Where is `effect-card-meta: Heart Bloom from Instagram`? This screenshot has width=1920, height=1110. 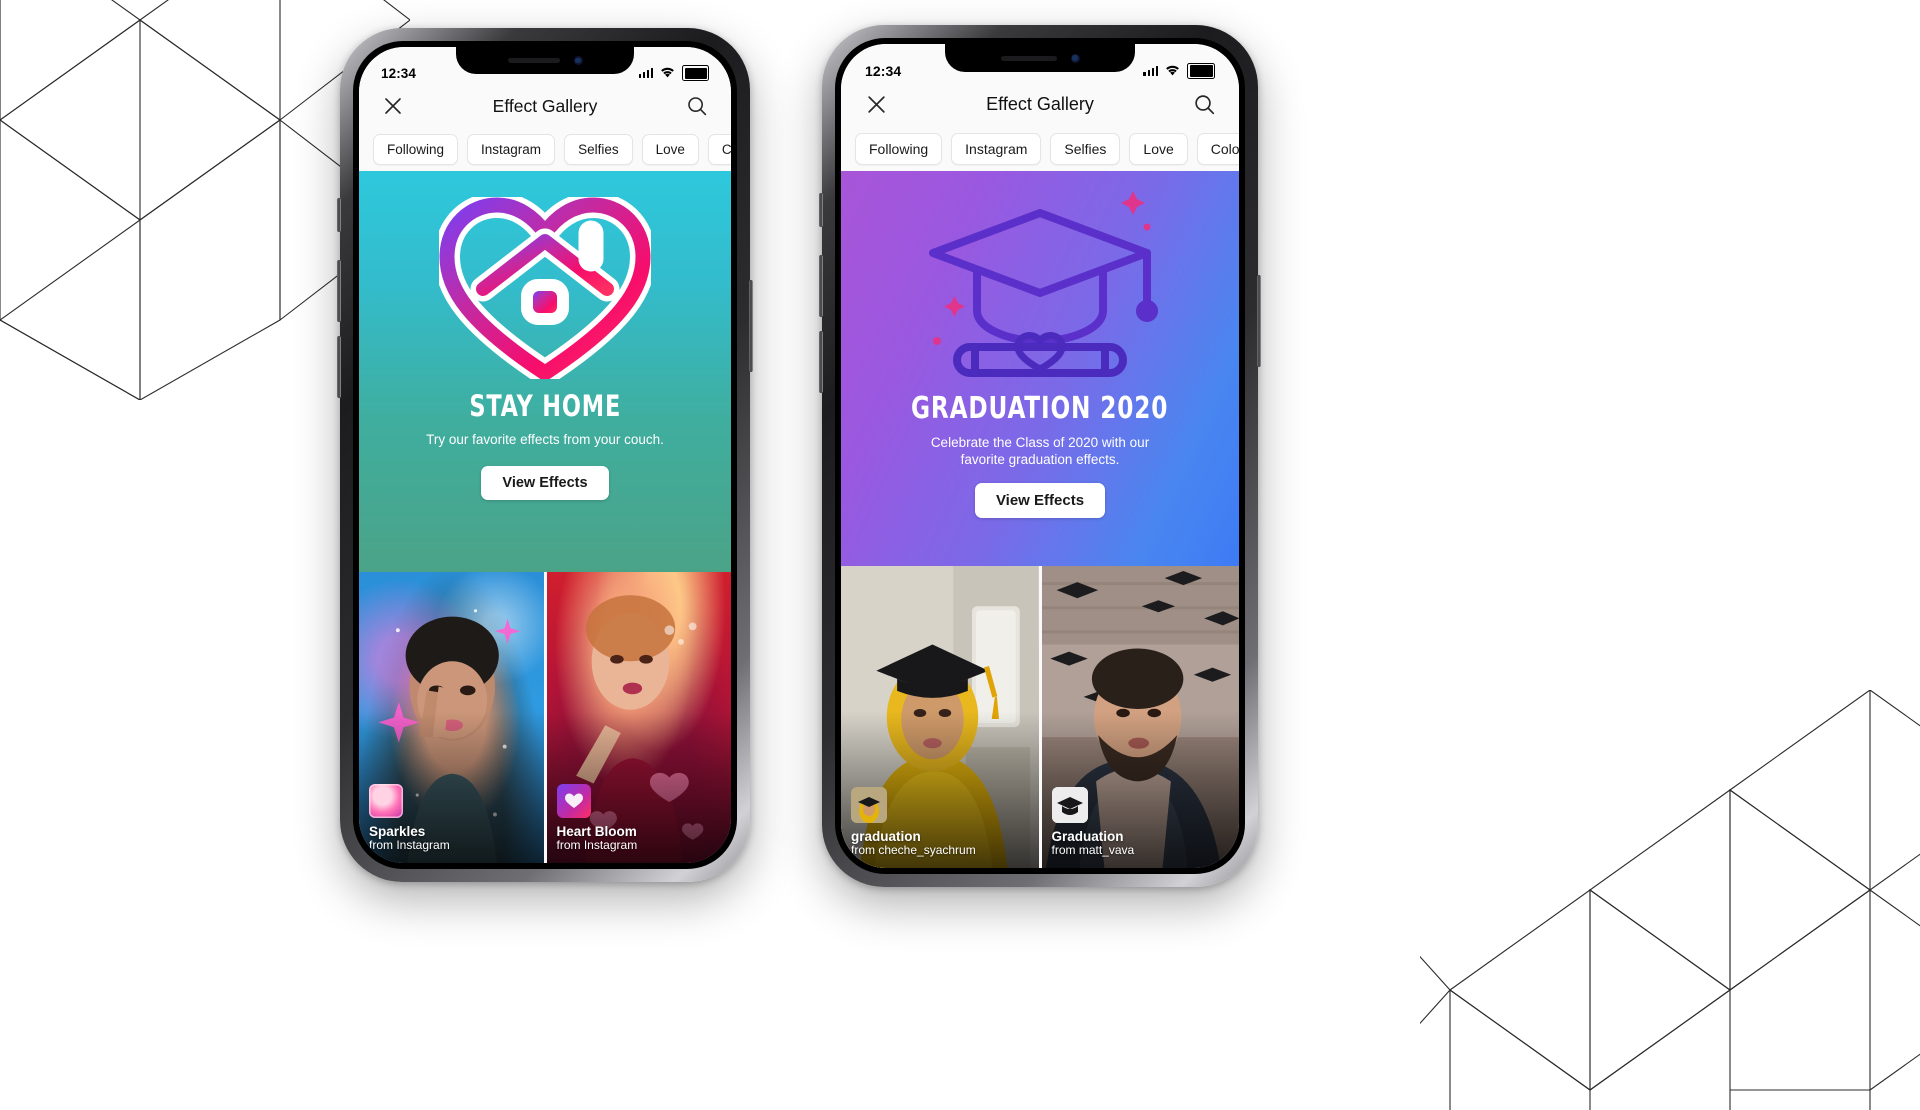
effect-card-meta: Heart Bloom from Instagram is located at coordinates (639, 823).